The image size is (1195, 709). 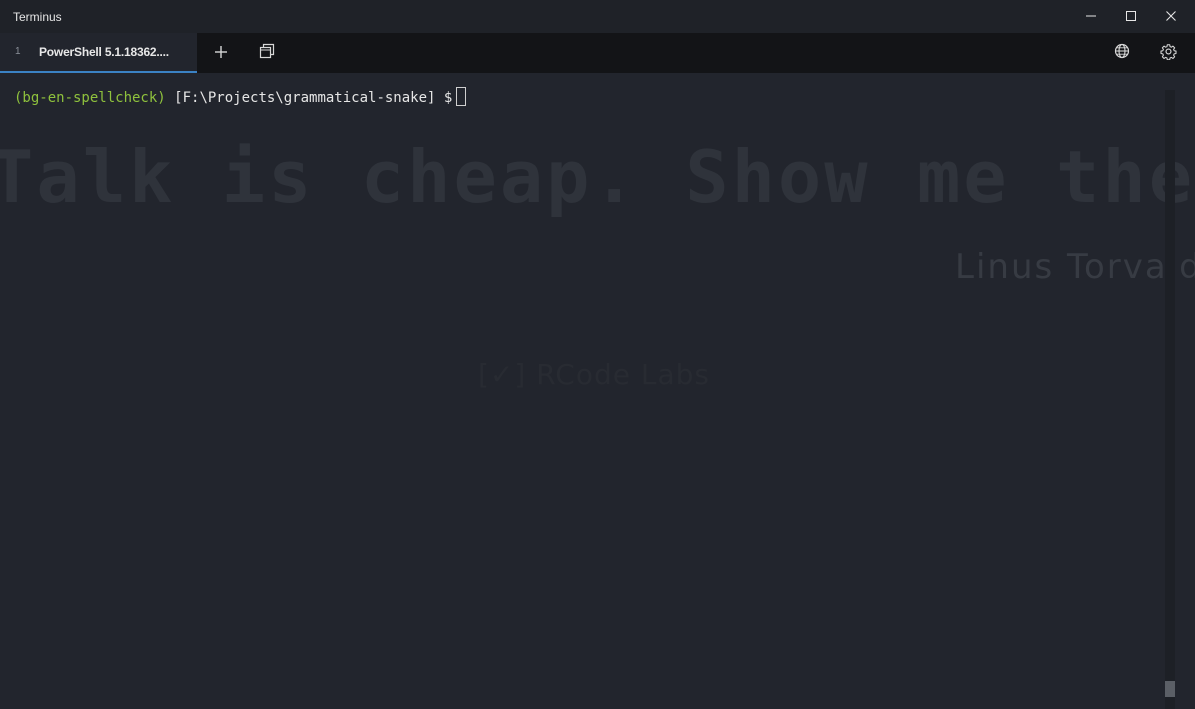 I want to click on plus-icon, so click(x=221, y=53).